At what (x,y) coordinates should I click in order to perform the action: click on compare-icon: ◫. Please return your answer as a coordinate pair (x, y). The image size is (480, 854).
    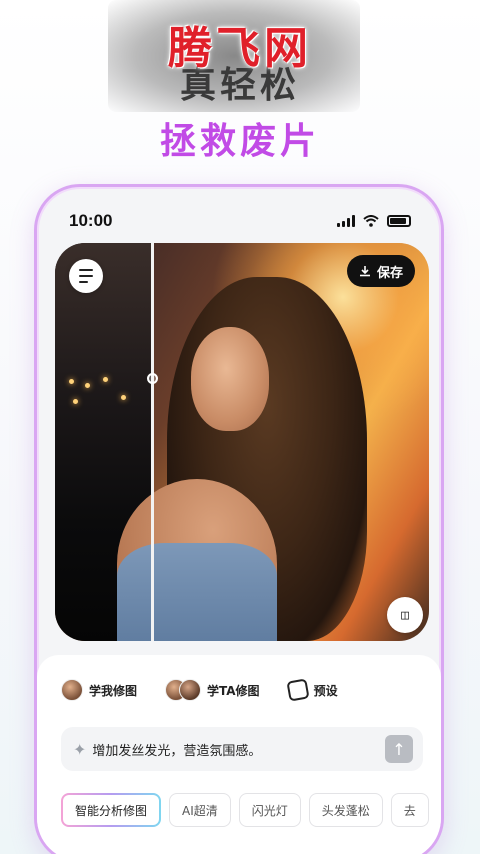
    Looking at the image, I should click on (405, 615).